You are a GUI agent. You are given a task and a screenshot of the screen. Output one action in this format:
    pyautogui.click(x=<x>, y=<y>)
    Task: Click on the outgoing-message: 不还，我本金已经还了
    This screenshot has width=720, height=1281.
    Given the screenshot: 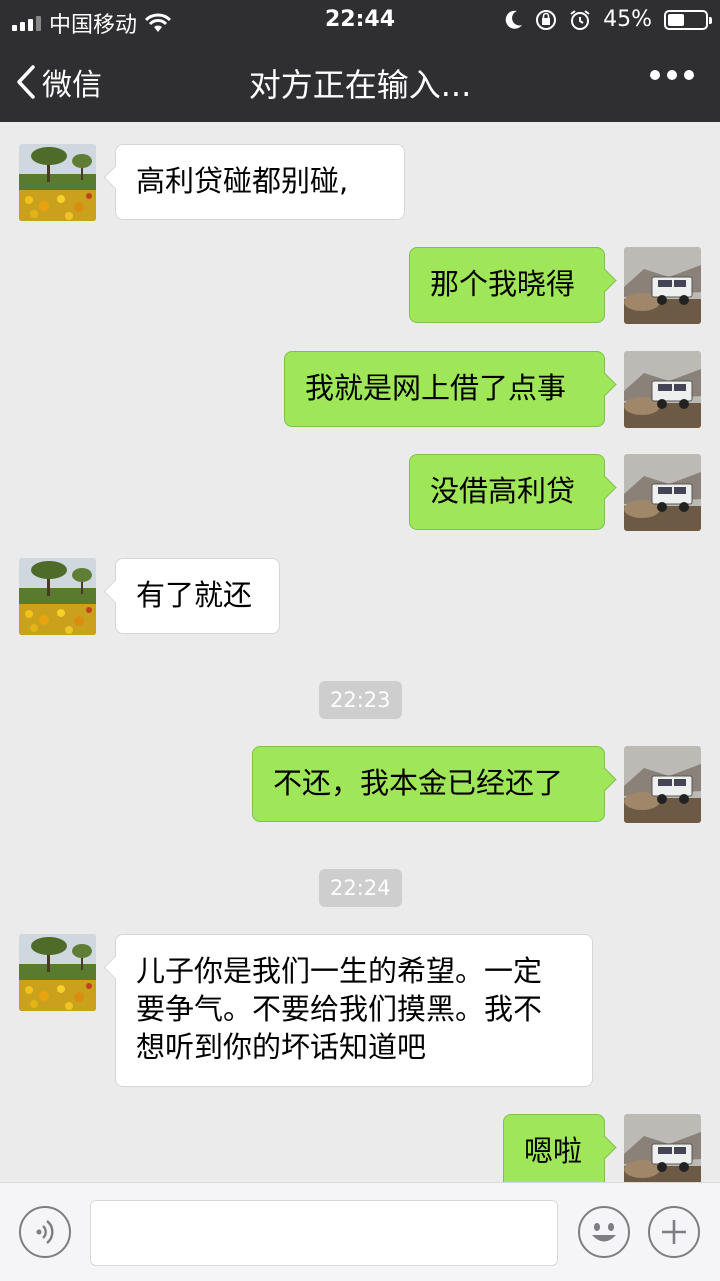 What is the action you would take?
    pyautogui.click(x=428, y=784)
    